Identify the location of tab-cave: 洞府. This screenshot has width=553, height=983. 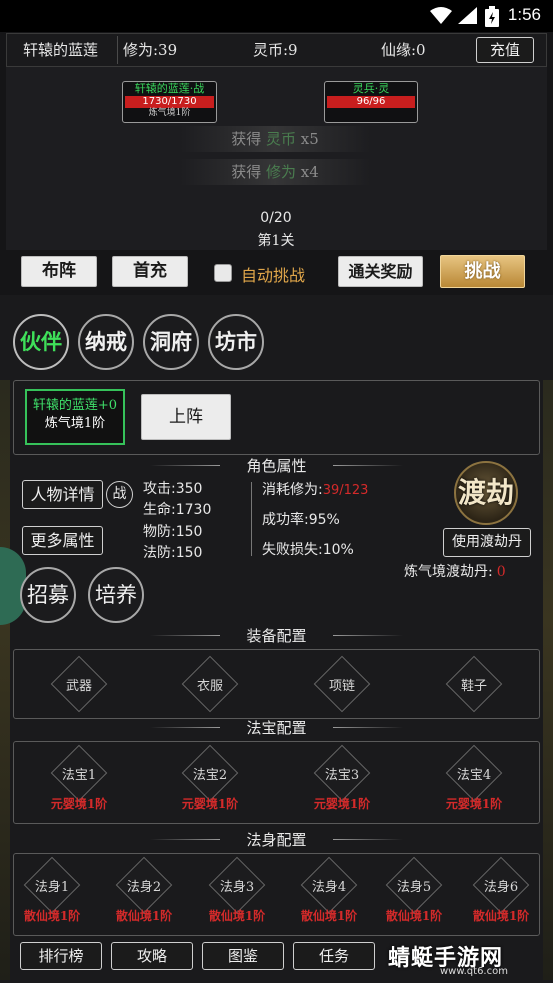
(171, 342).